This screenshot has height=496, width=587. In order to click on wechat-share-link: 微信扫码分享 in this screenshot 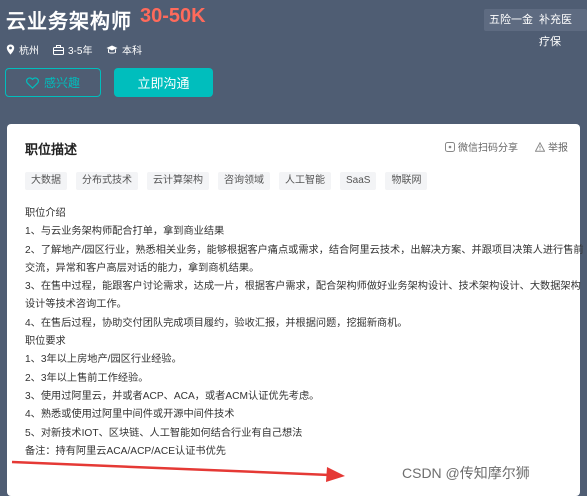, I will do `click(481, 146)`.